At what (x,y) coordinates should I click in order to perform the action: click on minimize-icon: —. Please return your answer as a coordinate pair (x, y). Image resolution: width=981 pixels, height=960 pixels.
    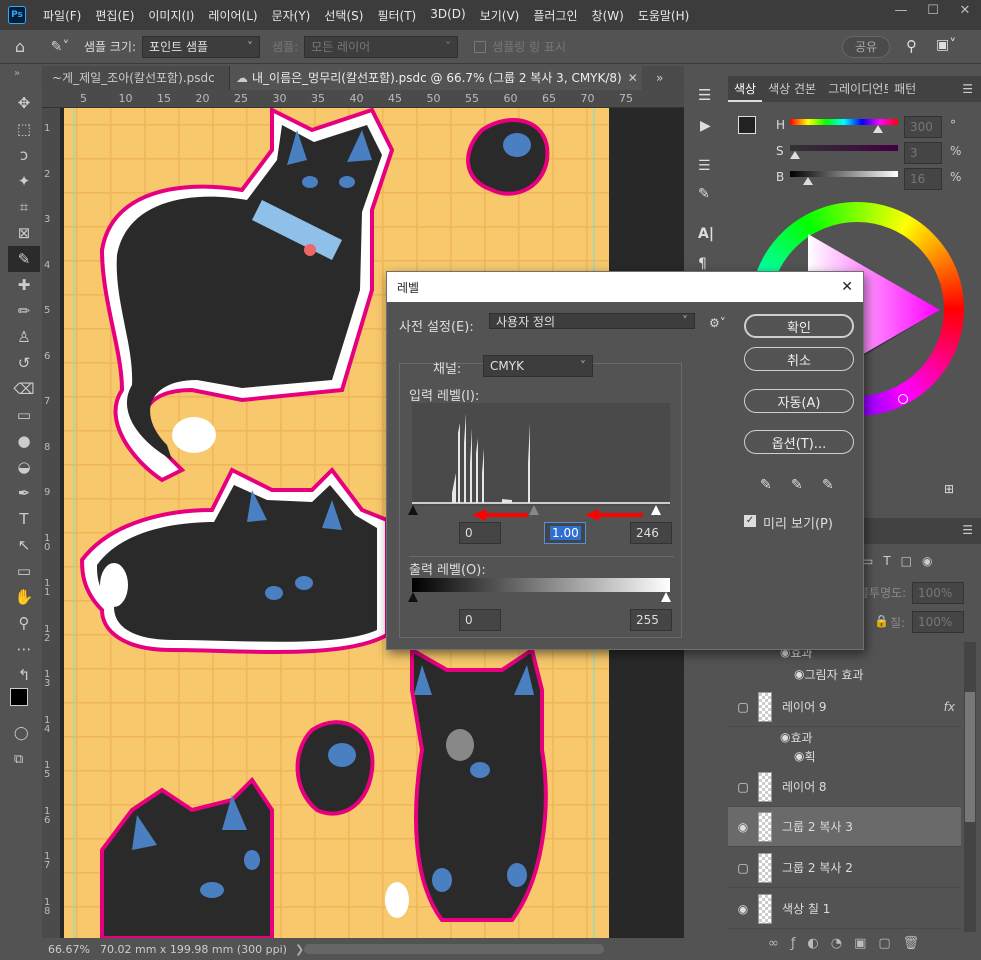
    Looking at the image, I should click on (901, 11).